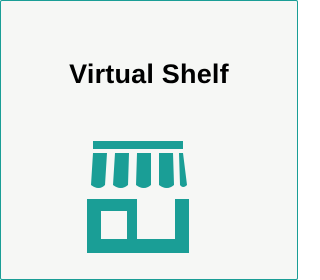 The width and height of the screenshot is (320, 280). I want to click on tile-title: Virtual Shelf, so click(149, 74).